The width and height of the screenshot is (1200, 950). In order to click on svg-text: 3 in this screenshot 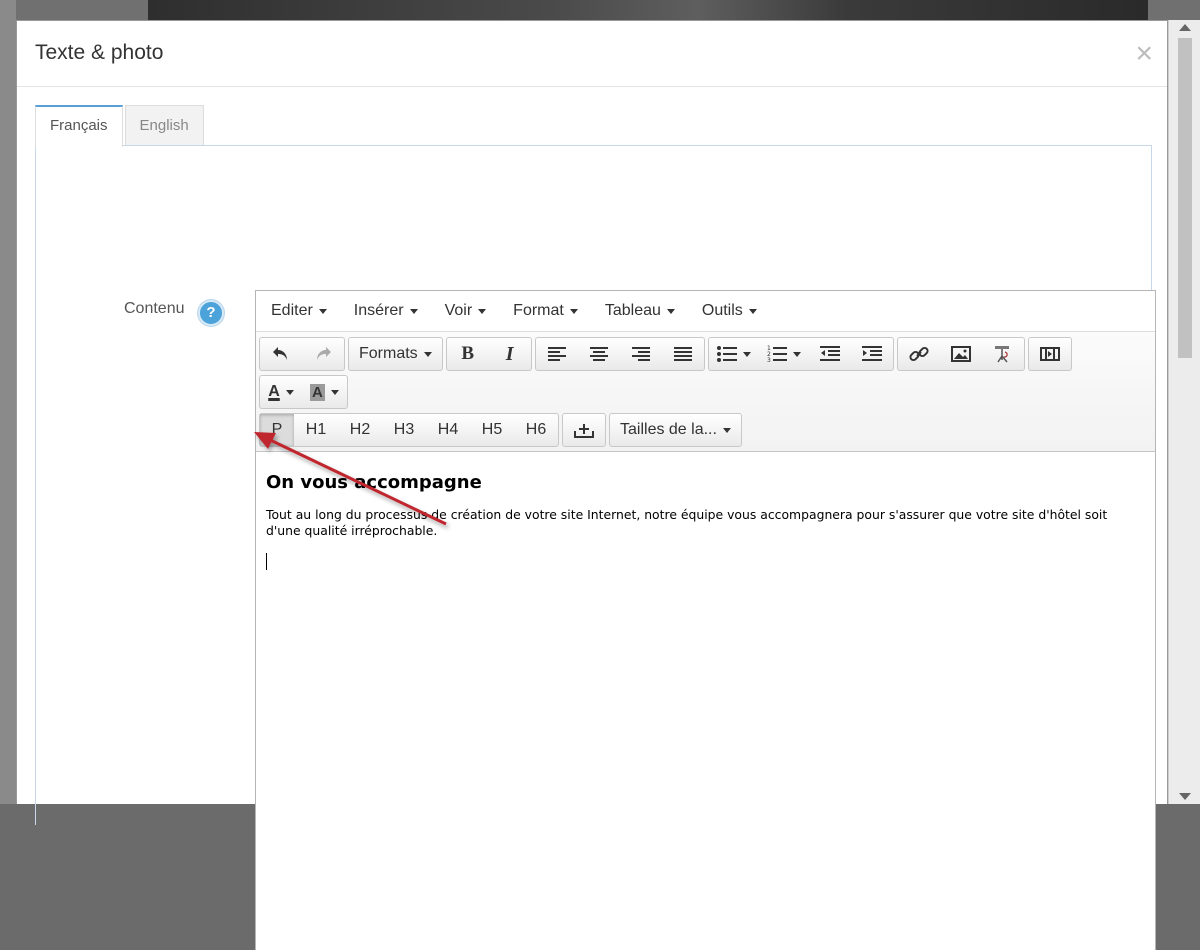, I will do `click(769, 360)`.